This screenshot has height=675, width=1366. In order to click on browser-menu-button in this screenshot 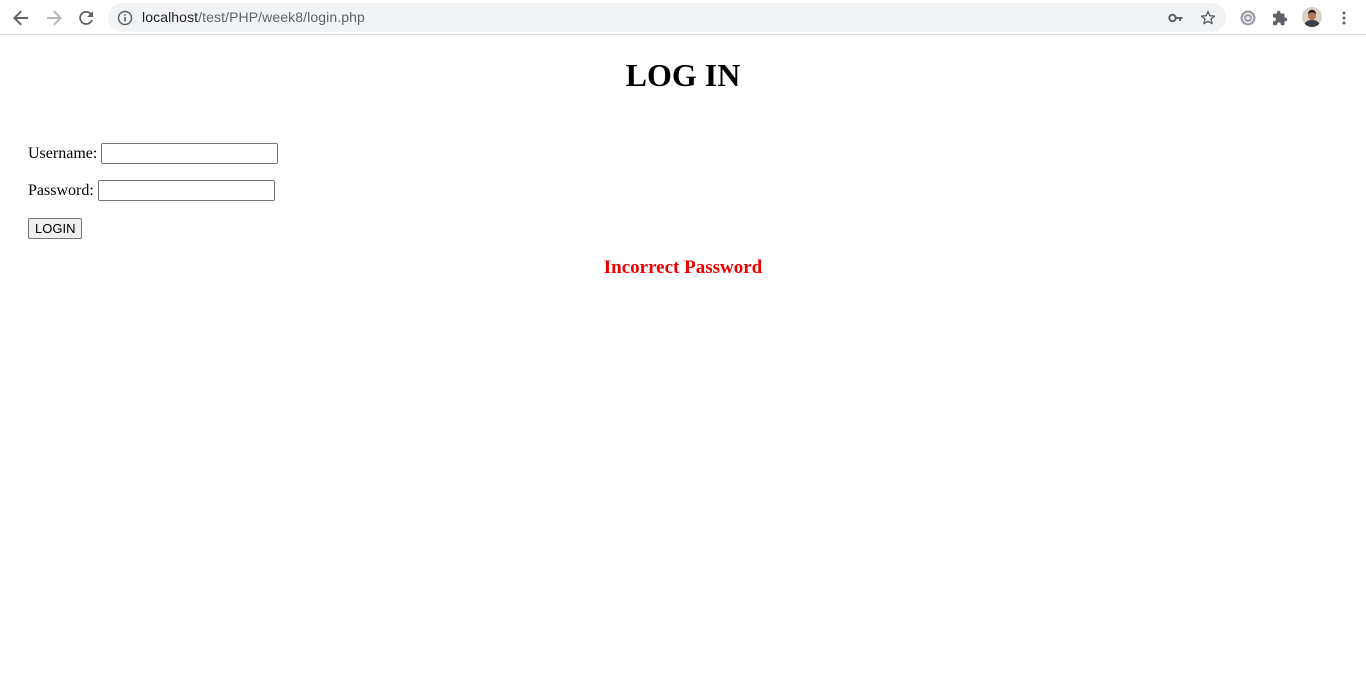, I will do `click(1344, 18)`.